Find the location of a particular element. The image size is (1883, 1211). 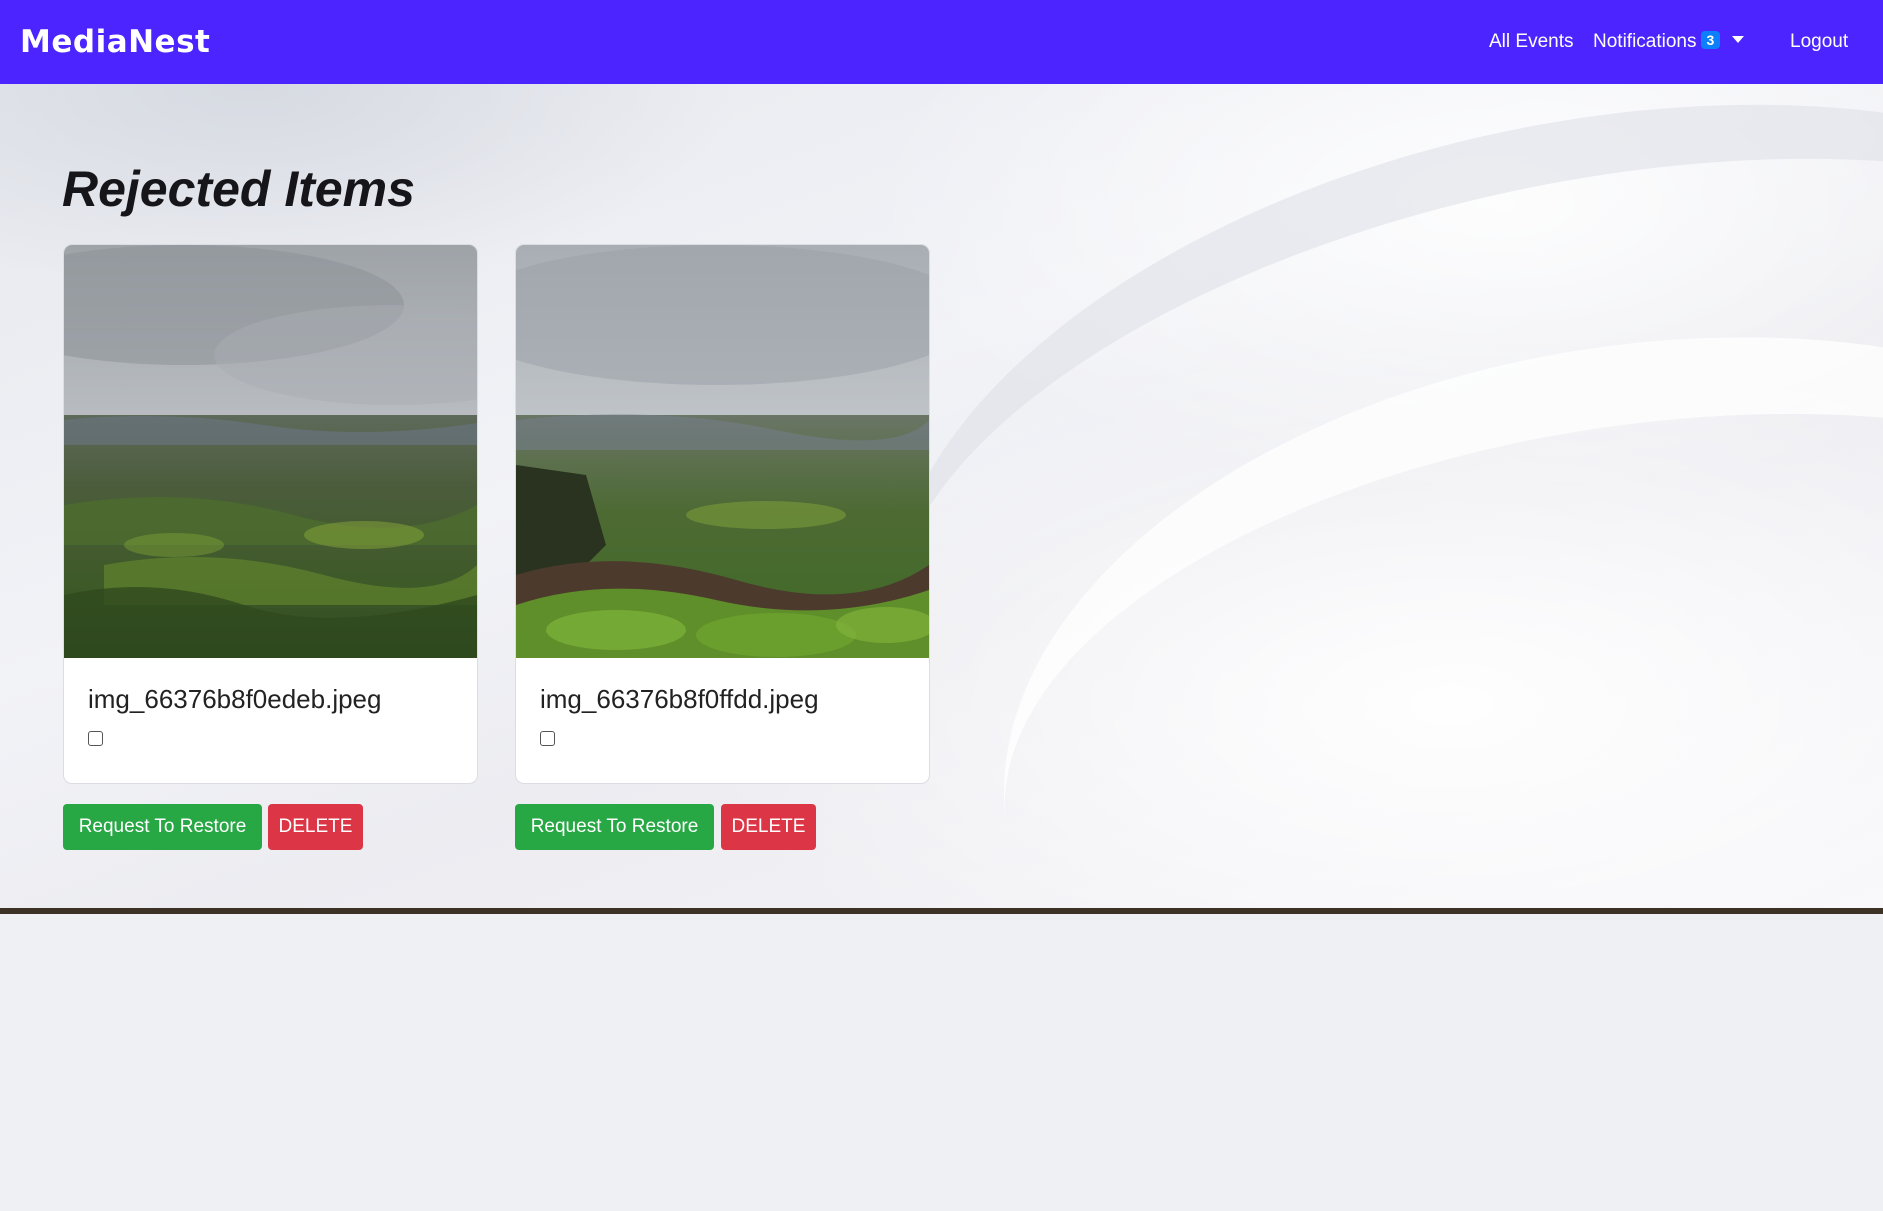

media-filename: img_66376b8f0edeb.jpeg is located at coordinates (235, 699).